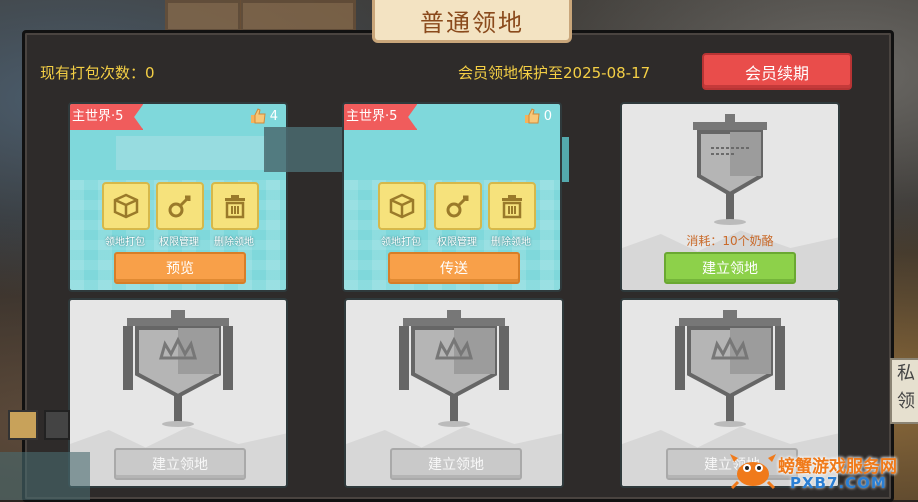  Describe the element at coordinates (906, 373) in the screenshot. I see `side-tab-line: 私` at that location.